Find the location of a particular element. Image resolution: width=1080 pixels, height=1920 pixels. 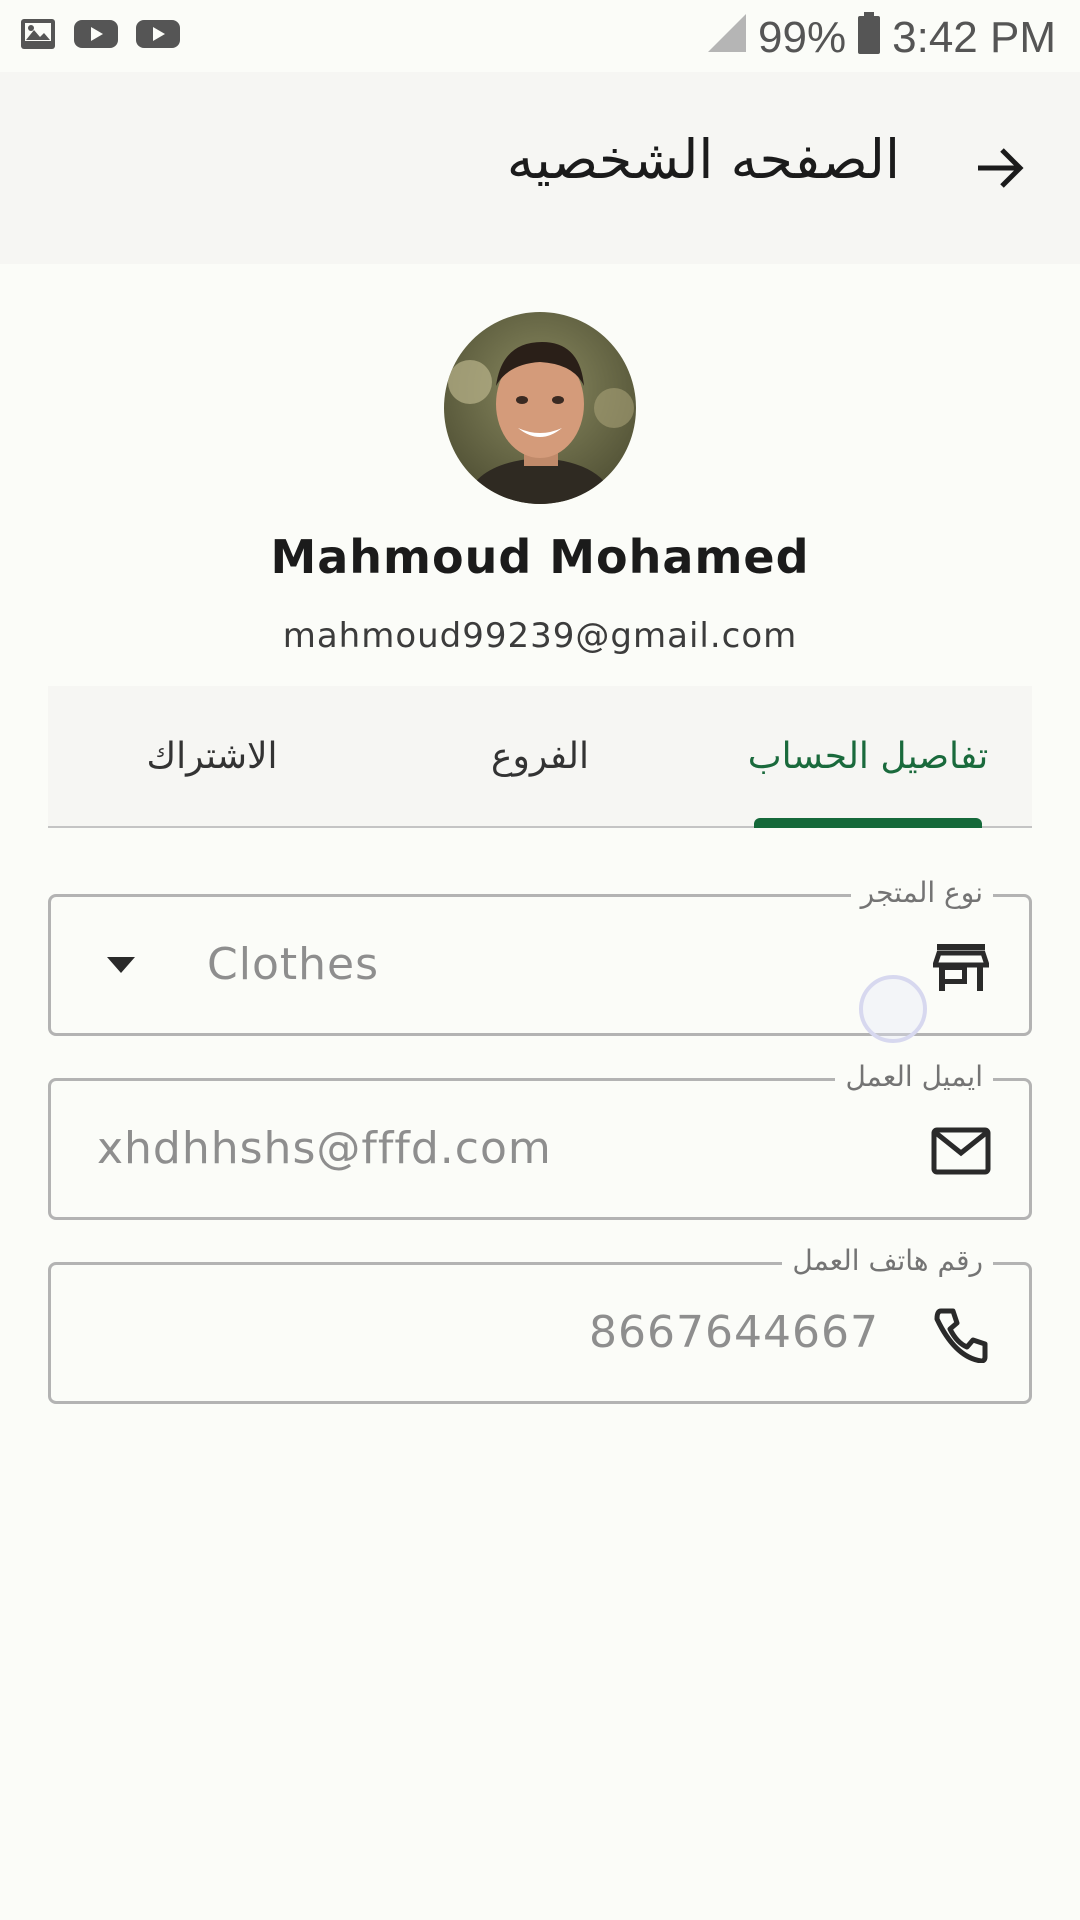

notification-icons is located at coordinates (100, 36).